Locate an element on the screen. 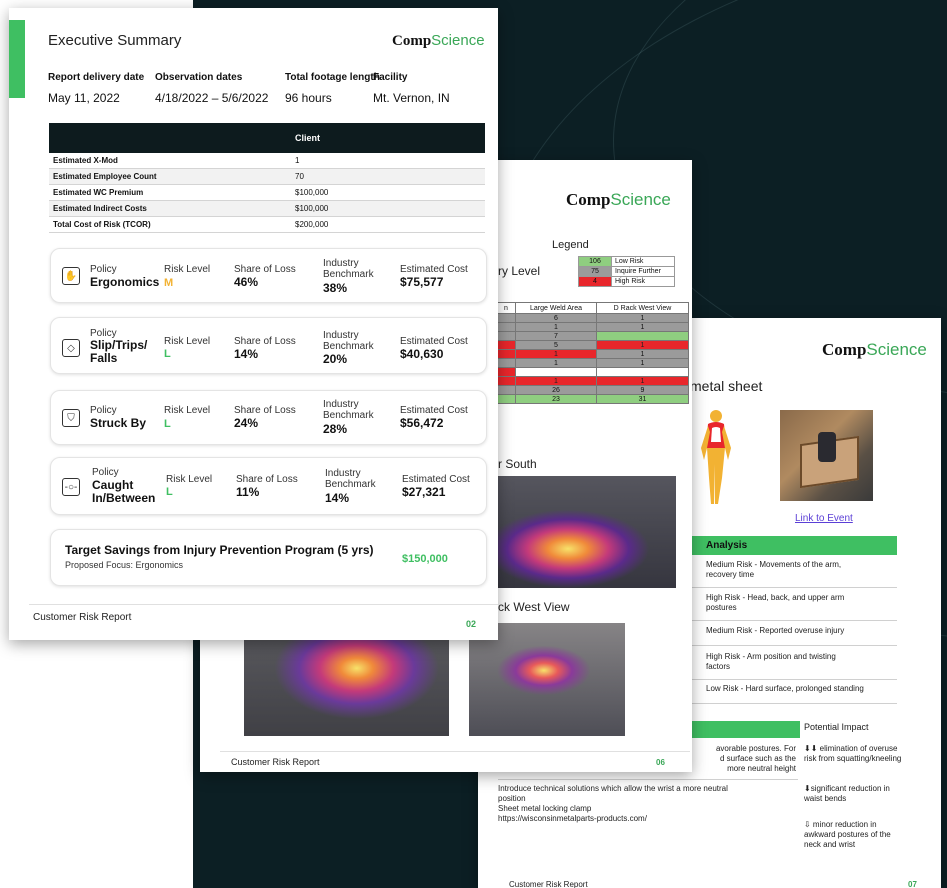 The image size is (947, 888). table-row-value: $100,000 is located at coordinates (388, 208).